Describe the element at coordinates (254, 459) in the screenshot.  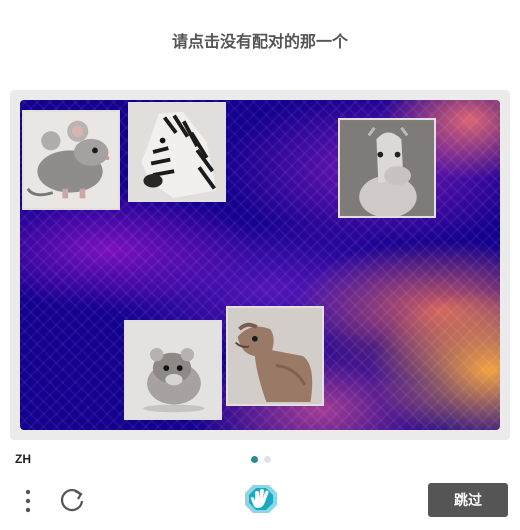
I see `page-dot-active` at that location.